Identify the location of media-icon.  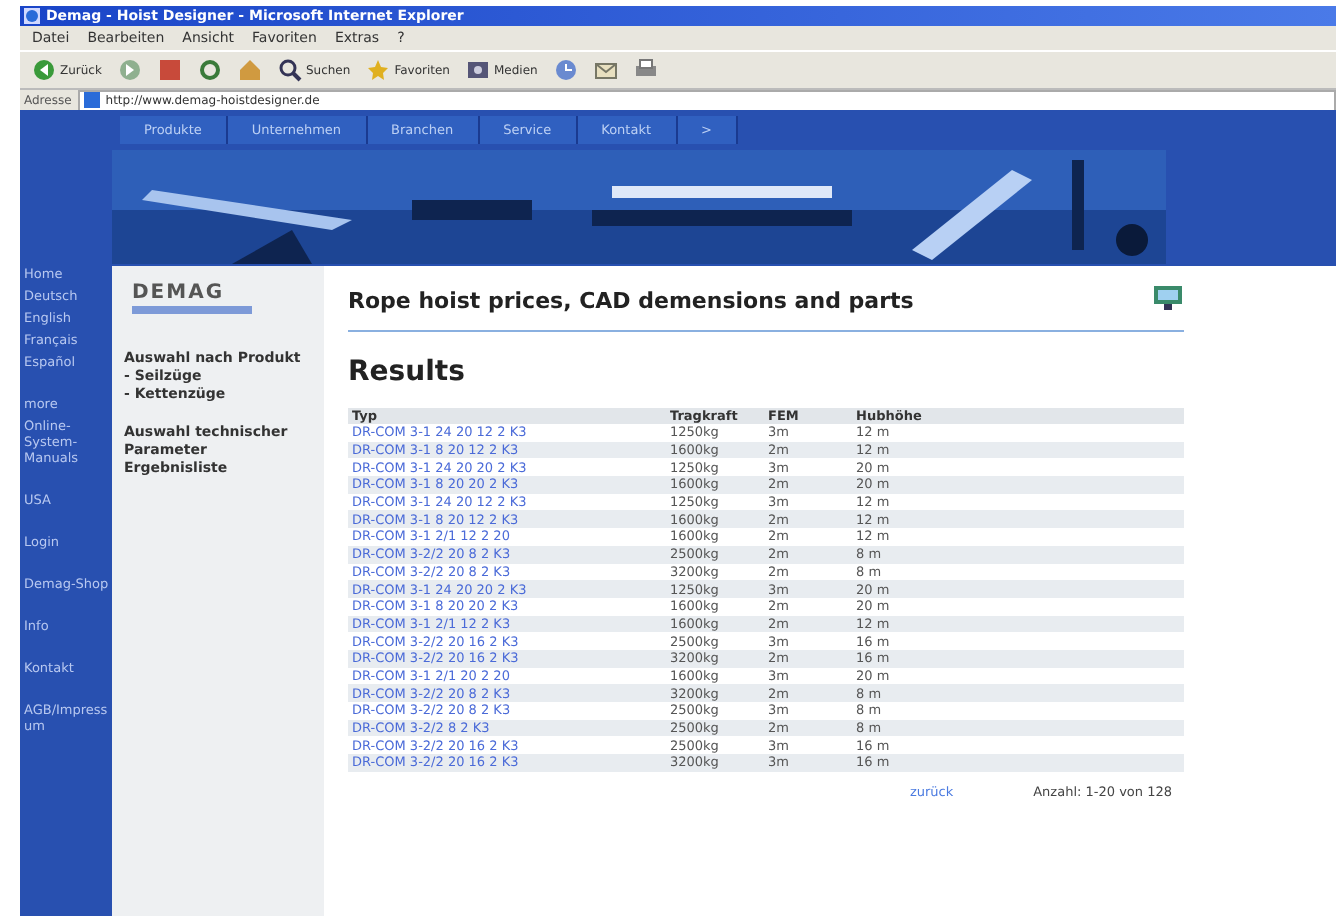
(477, 70).